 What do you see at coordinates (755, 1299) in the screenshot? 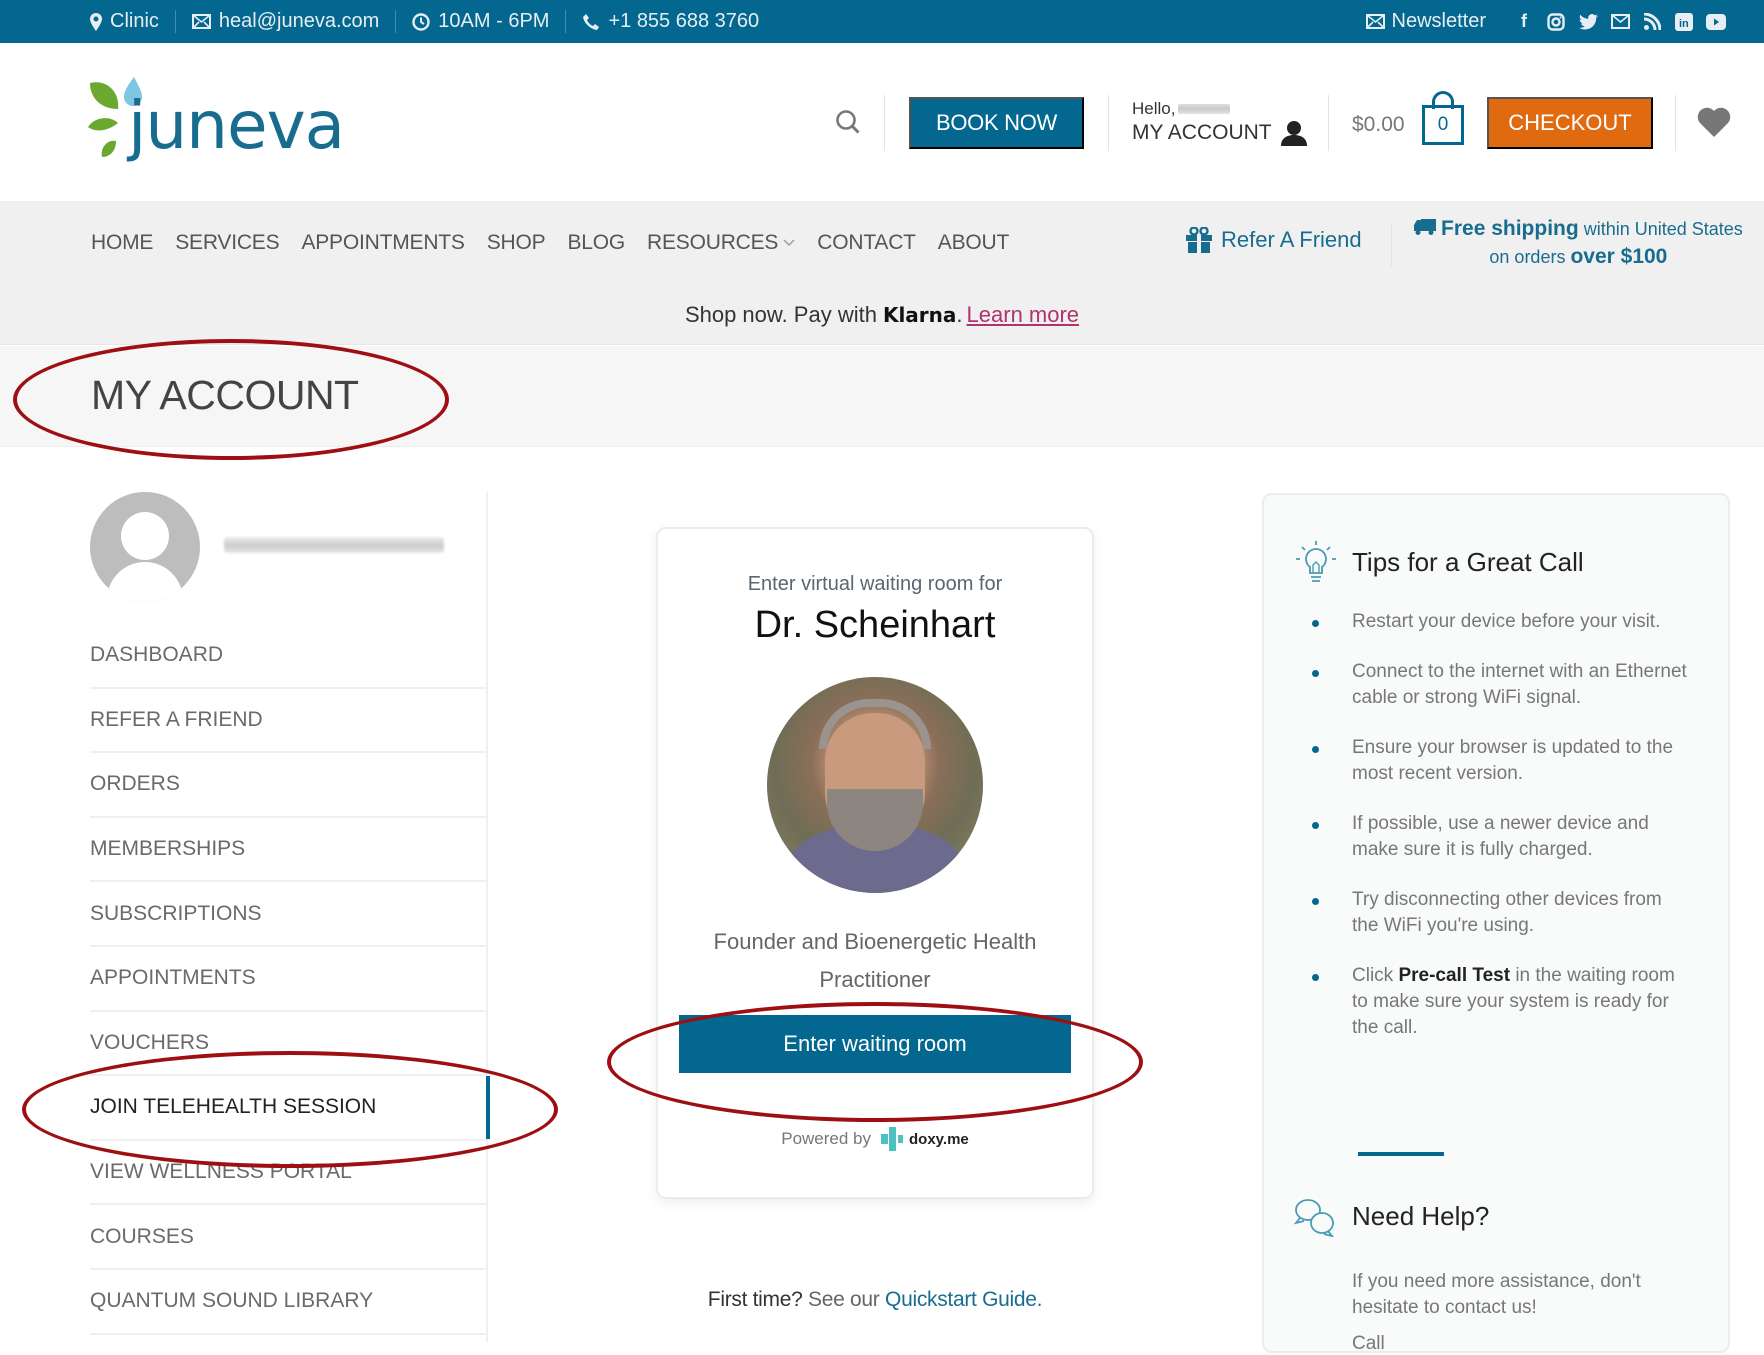
I see `first-time-bold: First time?` at bounding box center [755, 1299].